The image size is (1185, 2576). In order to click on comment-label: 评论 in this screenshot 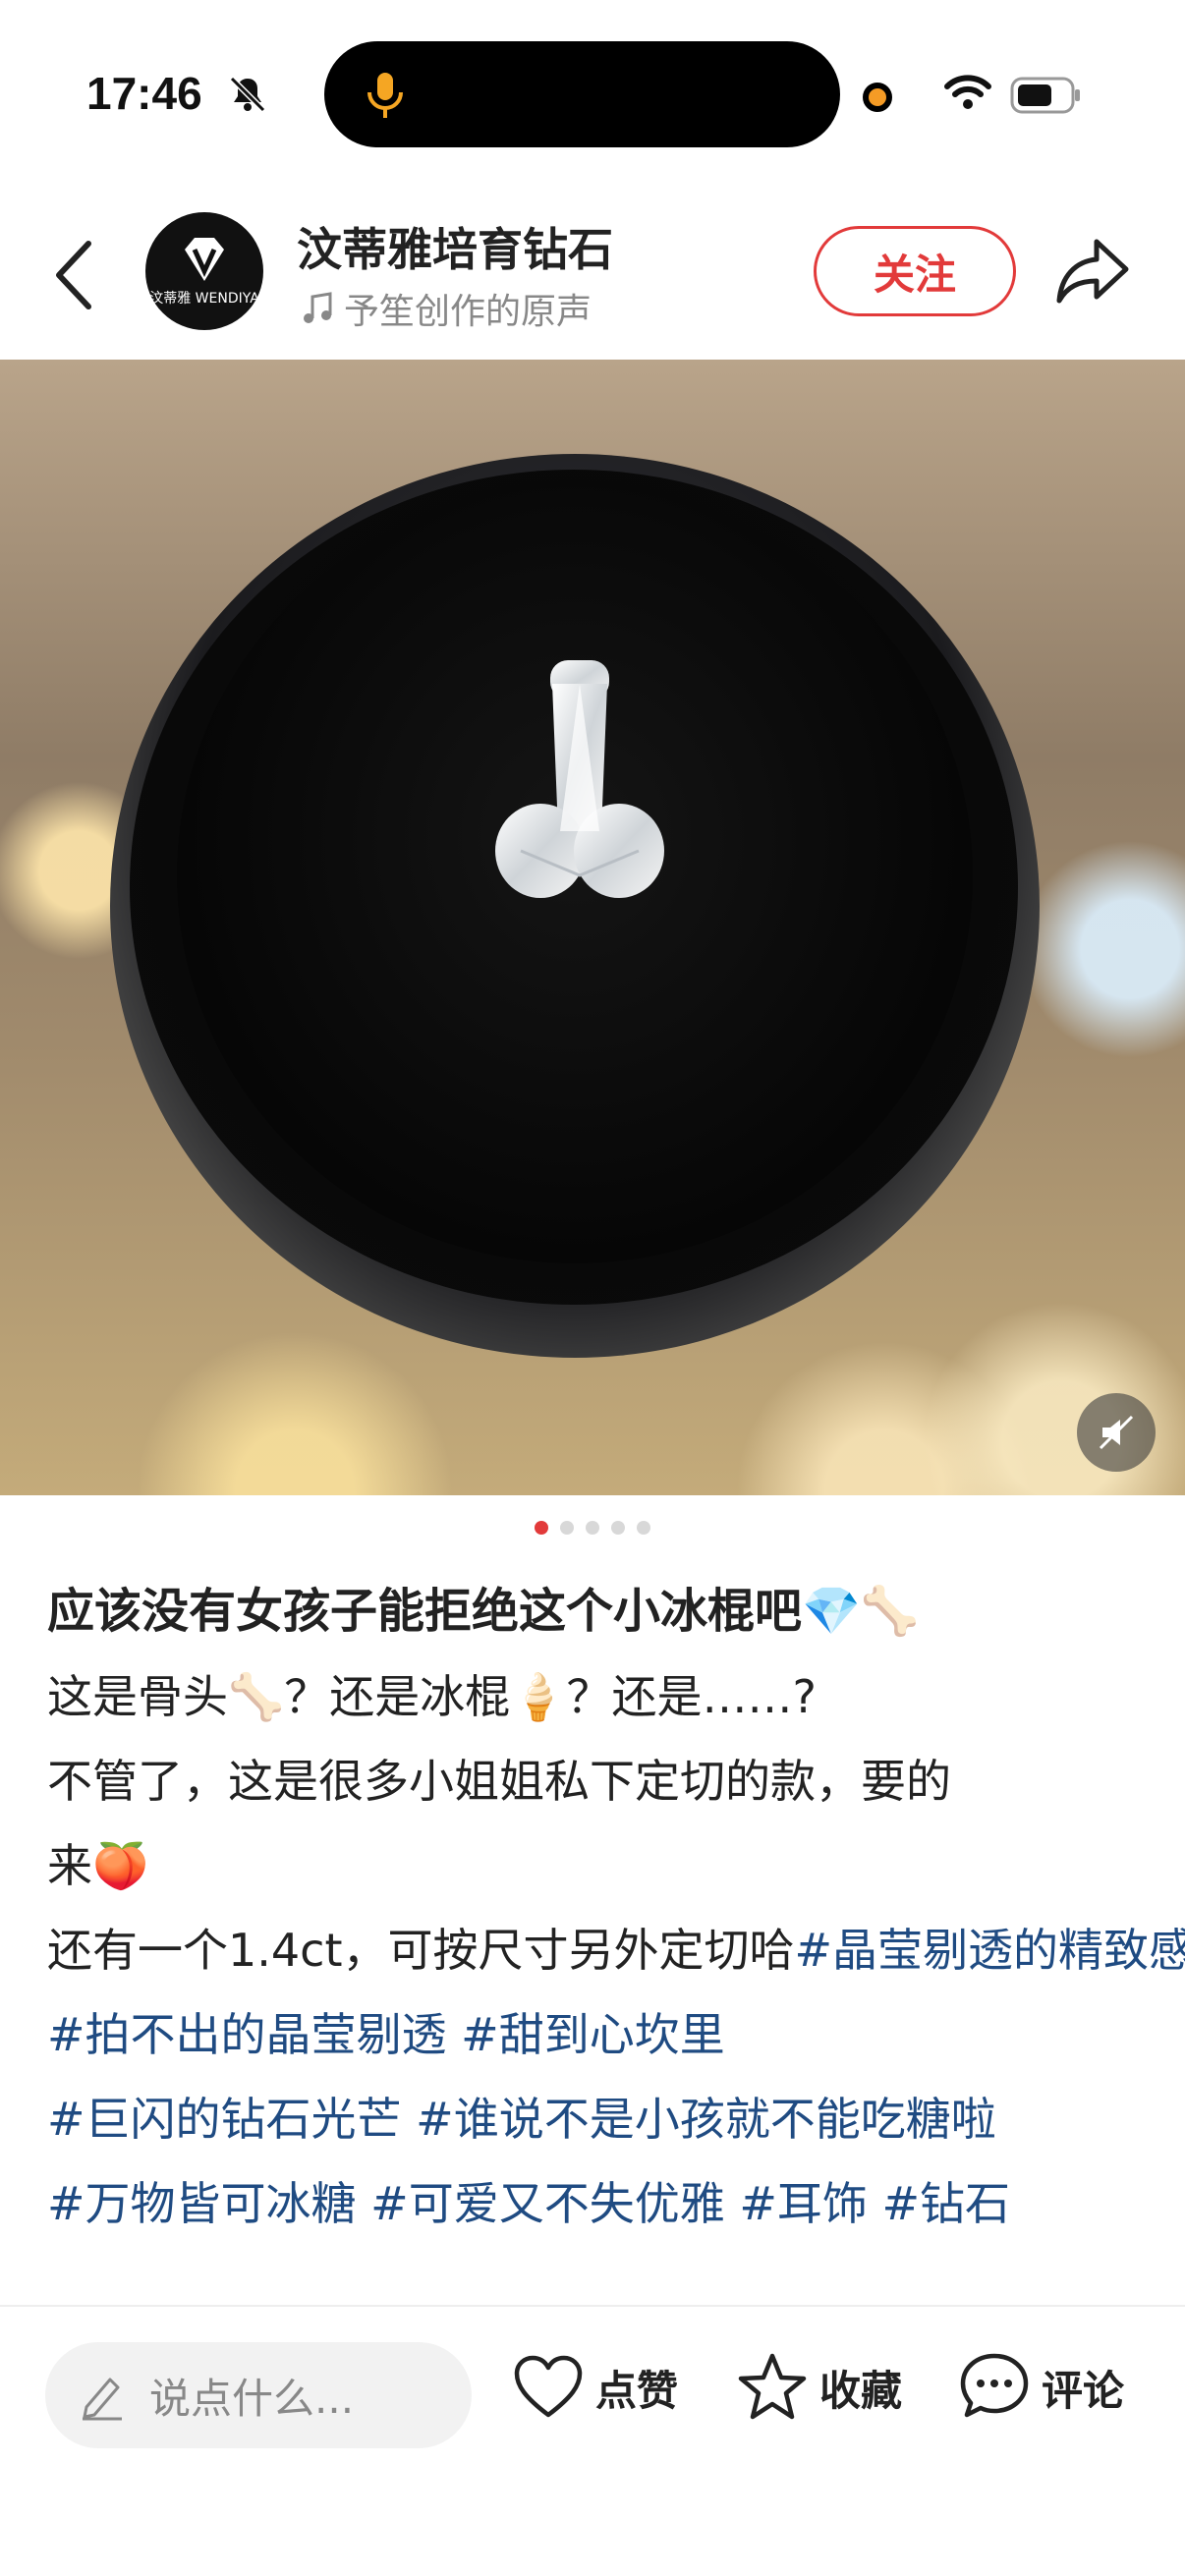, I will do `click(1084, 2390)`.